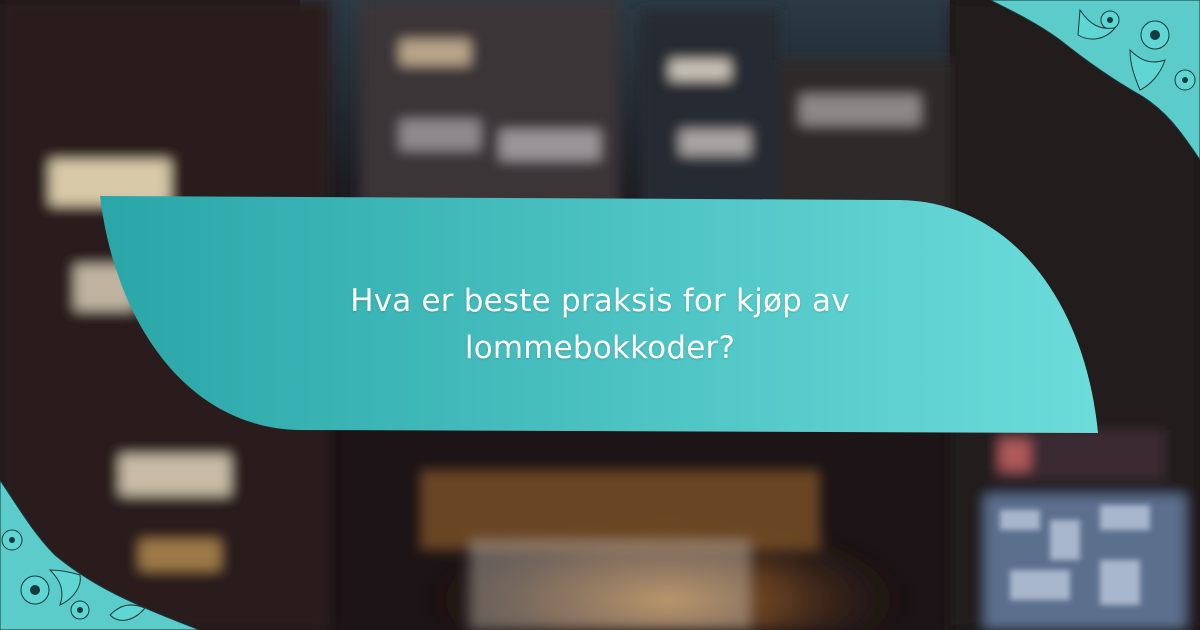 The height and width of the screenshot is (630, 1200). What do you see at coordinates (1095, 80) in the screenshot?
I see `corner-ornament-top-right` at bounding box center [1095, 80].